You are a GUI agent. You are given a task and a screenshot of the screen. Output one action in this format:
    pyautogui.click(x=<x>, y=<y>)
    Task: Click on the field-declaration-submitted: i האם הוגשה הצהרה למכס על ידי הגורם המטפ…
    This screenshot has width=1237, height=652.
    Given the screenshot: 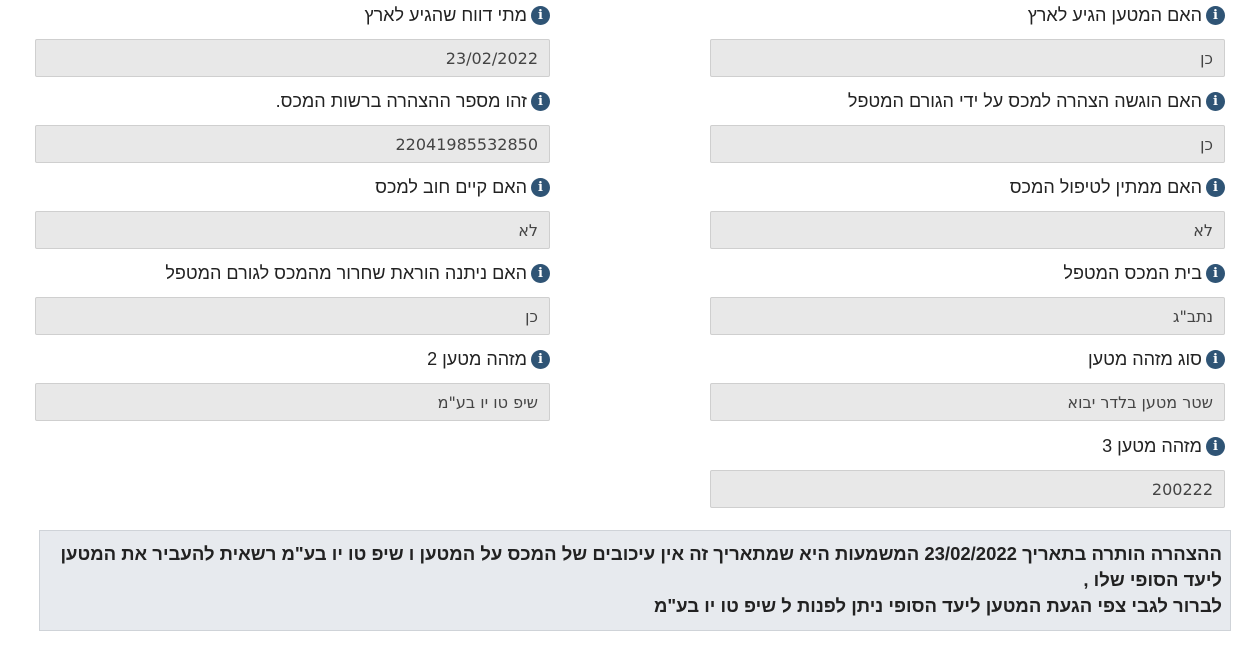 What is the action you would take?
    pyautogui.click(x=967, y=124)
    